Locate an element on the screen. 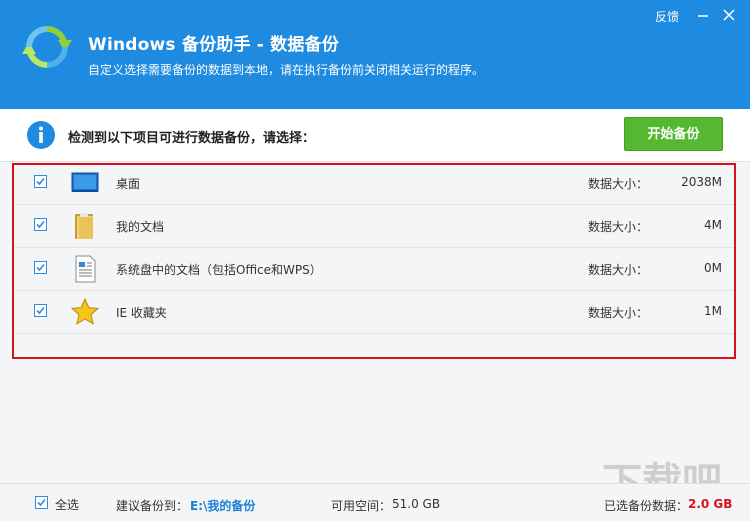  feedback-link: 反馈 is located at coordinates (667, 16).